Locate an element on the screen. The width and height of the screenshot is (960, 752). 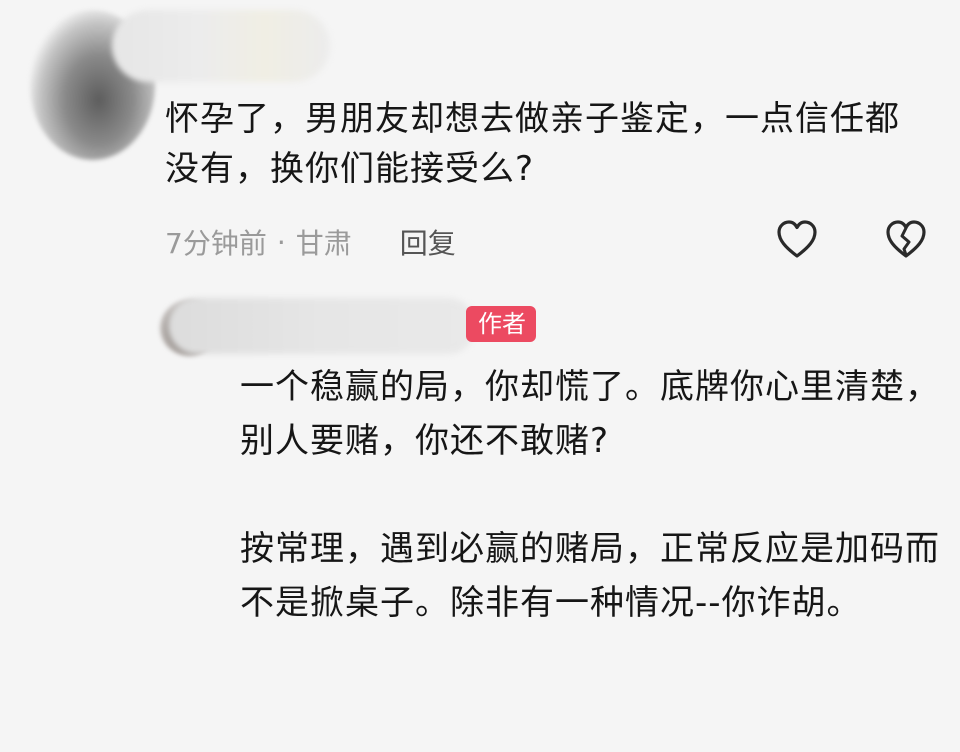
timestamp: 7分钟前 is located at coordinates (216, 243).